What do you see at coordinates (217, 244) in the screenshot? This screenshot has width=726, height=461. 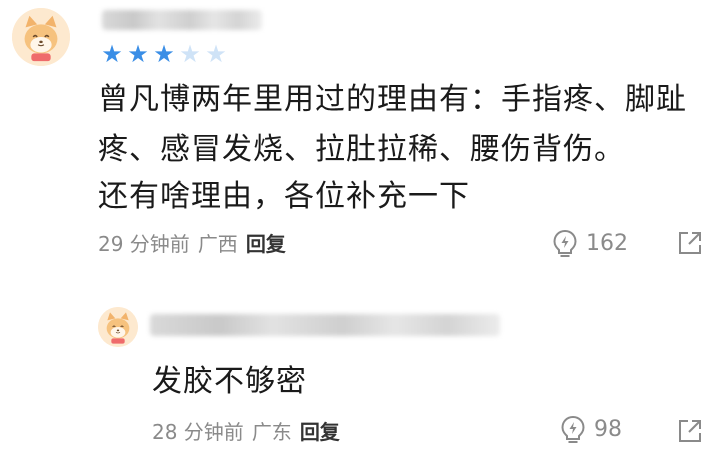 I see `comment-location: 广西` at bounding box center [217, 244].